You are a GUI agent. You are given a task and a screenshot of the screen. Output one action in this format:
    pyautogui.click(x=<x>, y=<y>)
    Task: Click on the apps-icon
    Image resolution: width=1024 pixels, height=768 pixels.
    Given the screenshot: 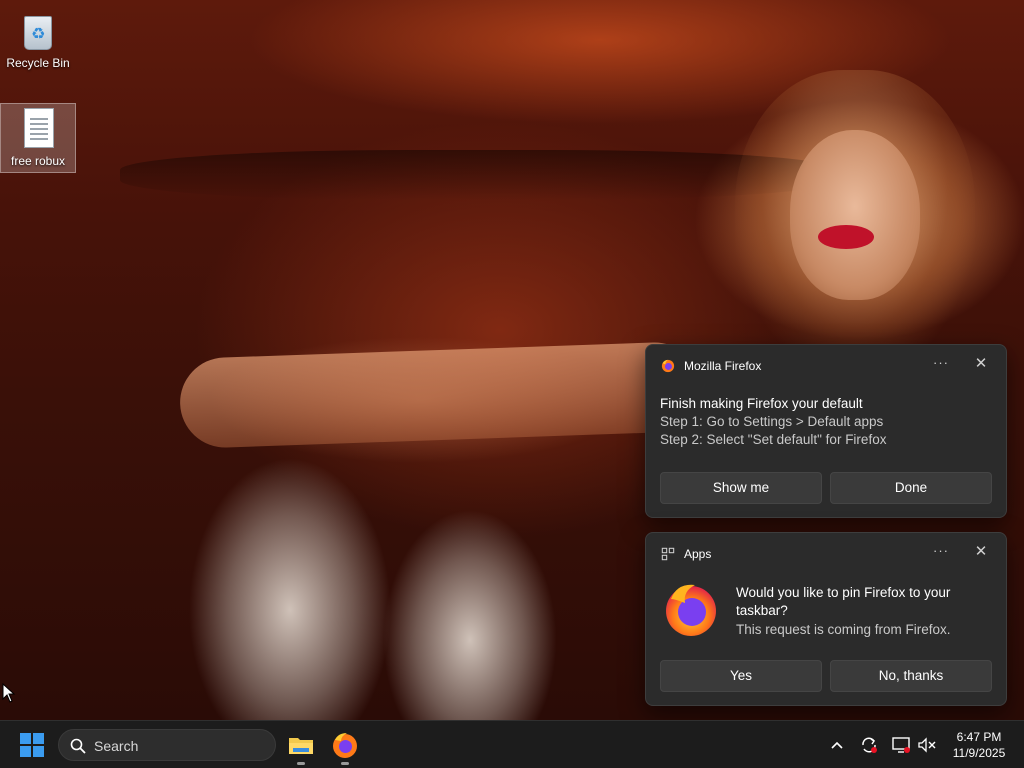 What is the action you would take?
    pyautogui.click(x=668, y=554)
    